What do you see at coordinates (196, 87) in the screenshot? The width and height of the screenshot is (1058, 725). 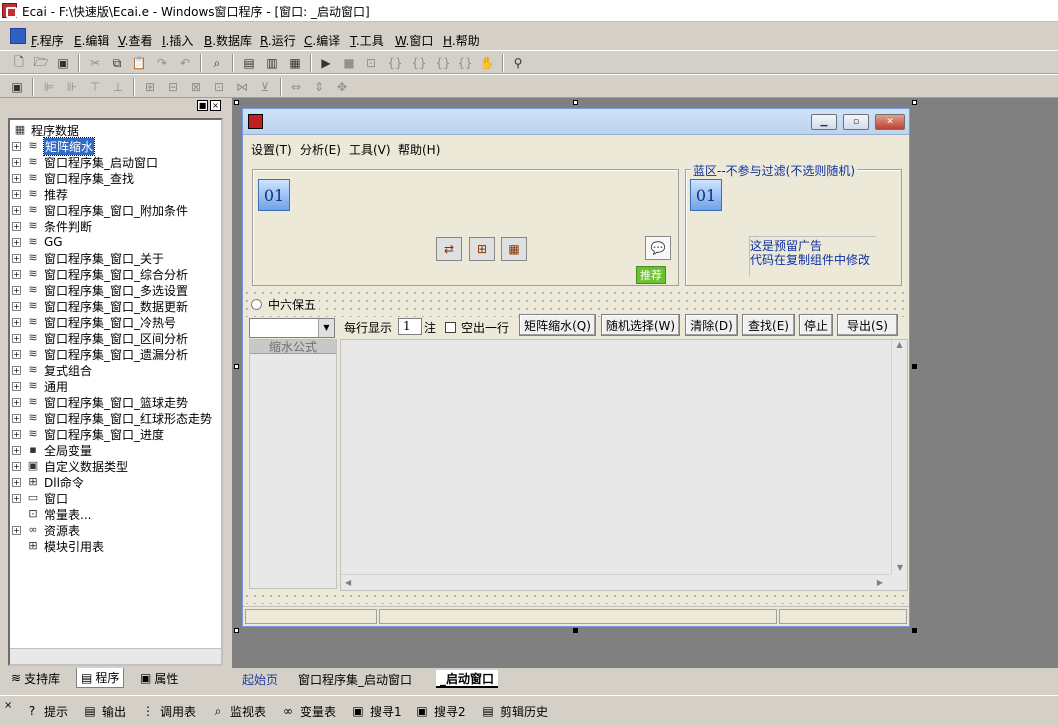 I see `same-size-icon: ⊠` at bounding box center [196, 87].